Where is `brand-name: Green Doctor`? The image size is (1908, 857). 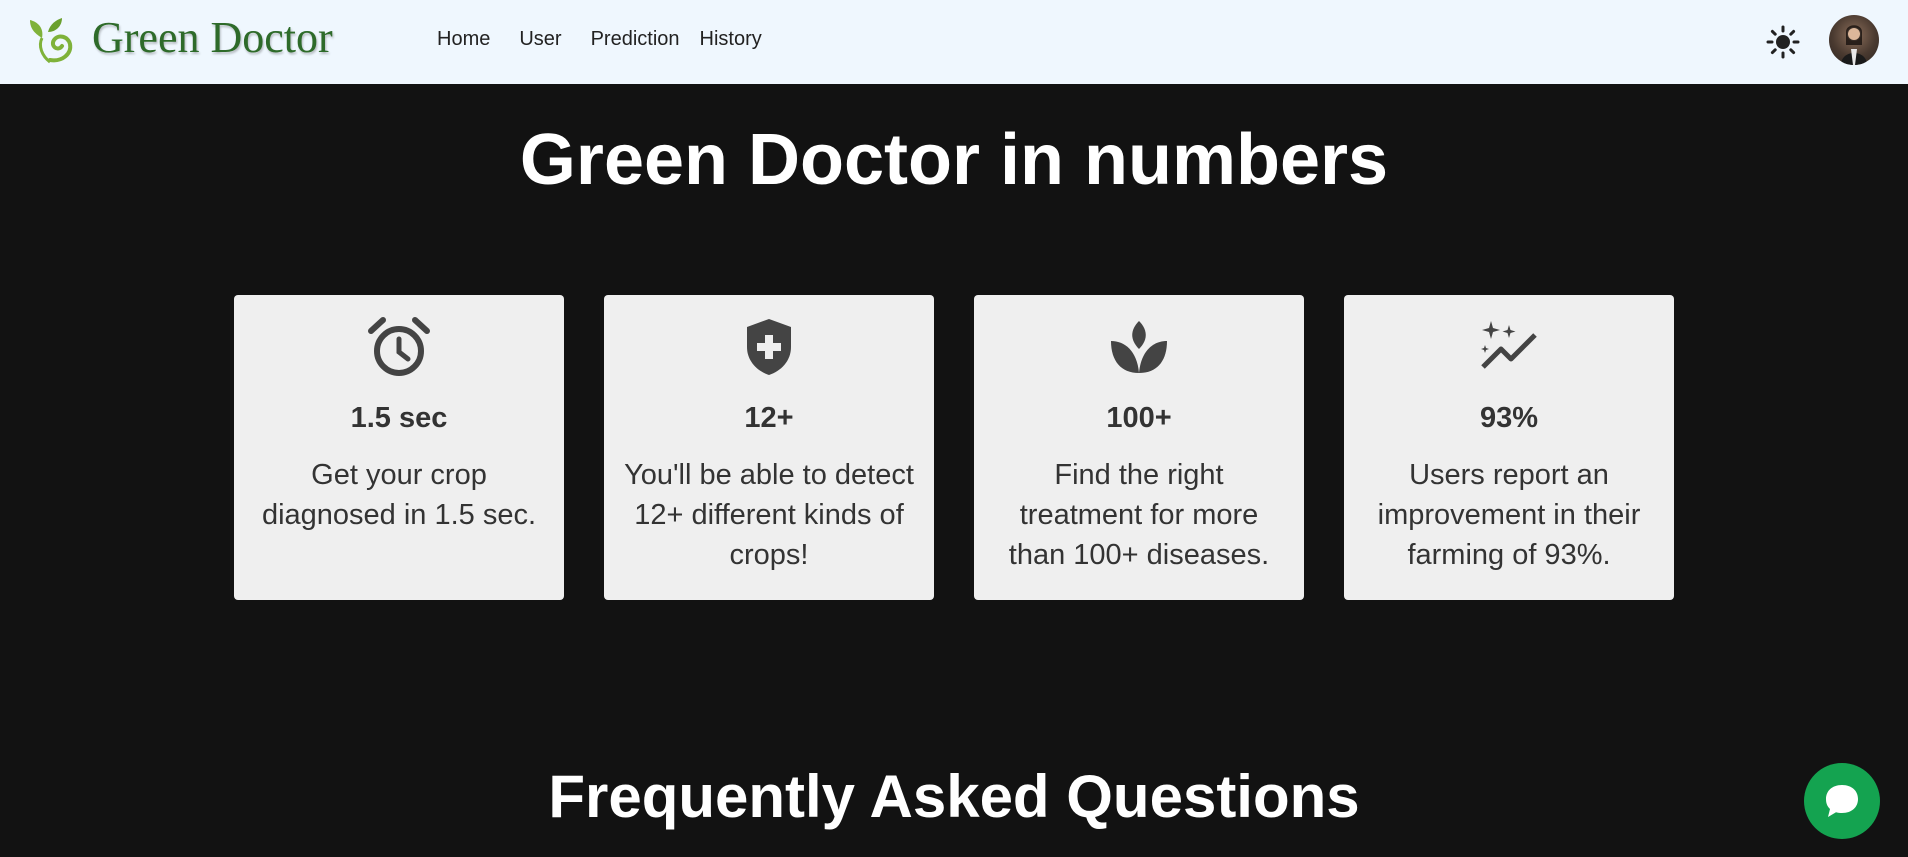 brand-name: Green Doctor is located at coordinates (212, 37).